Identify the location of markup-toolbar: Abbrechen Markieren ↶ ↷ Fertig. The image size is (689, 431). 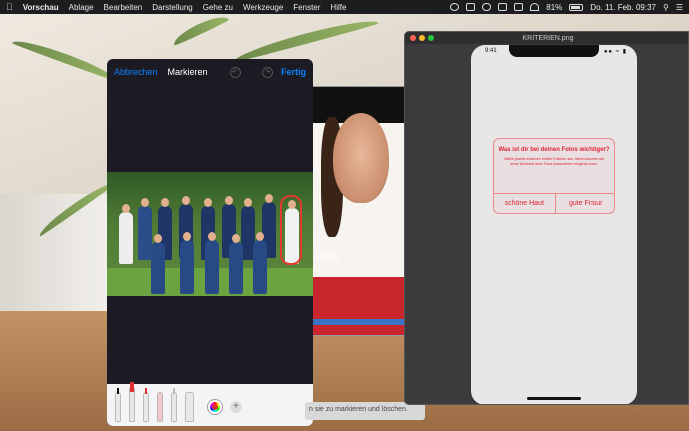
(210, 72).